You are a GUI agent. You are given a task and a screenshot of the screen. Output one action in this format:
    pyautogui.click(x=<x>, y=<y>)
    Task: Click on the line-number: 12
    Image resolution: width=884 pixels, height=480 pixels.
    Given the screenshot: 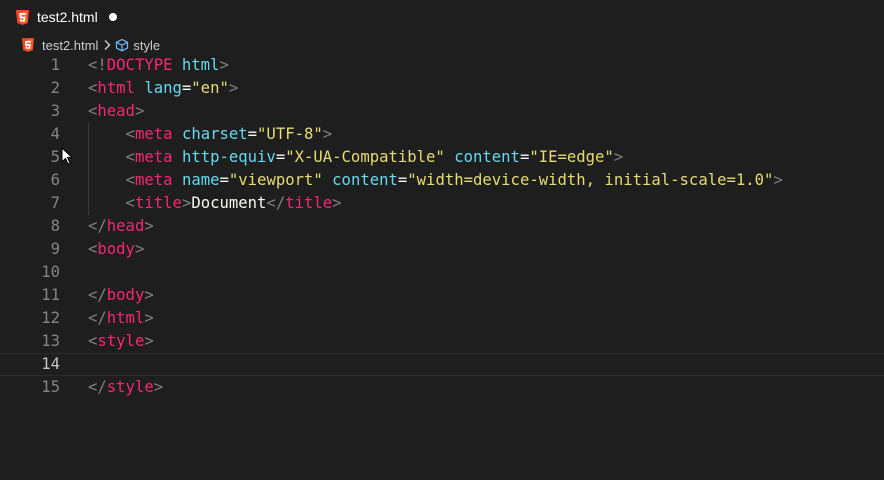 What is the action you would take?
    pyautogui.click(x=50, y=318)
    